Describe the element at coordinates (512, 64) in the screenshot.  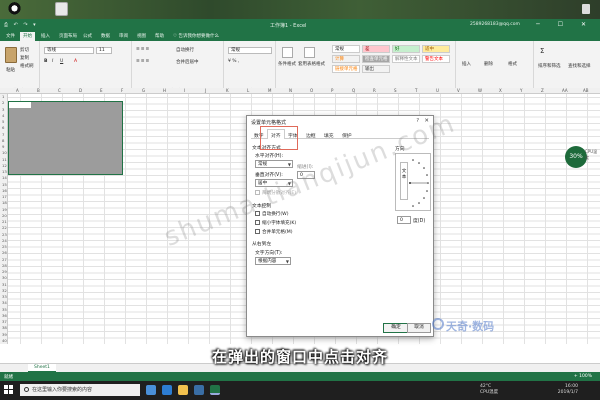
I see `format-cells-button: 格式` at that location.